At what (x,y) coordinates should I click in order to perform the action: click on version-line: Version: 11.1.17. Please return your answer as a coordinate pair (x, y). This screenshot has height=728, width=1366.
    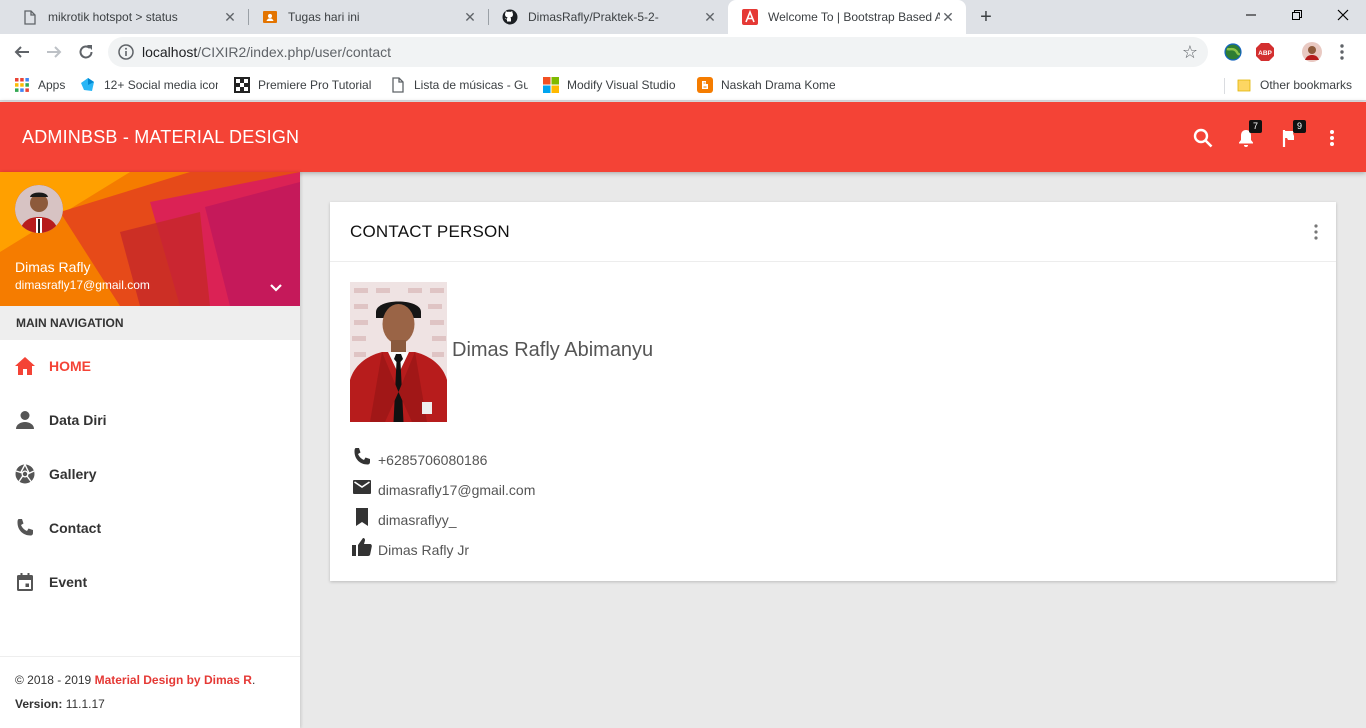
    Looking at the image, I should click on (157, 704).